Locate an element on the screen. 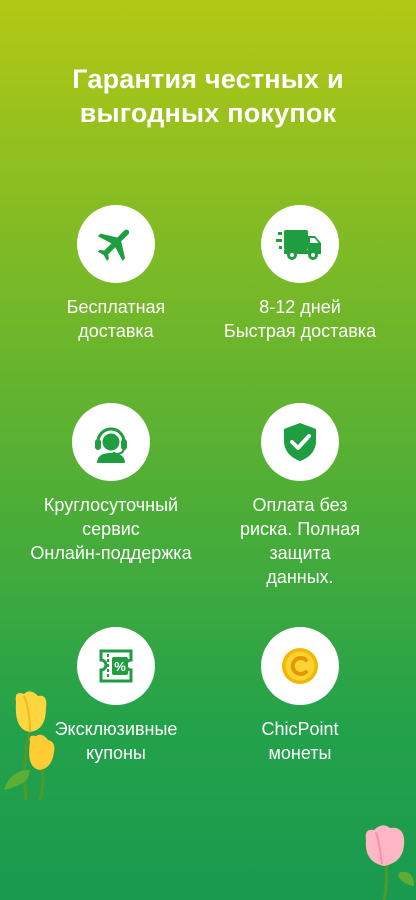 This screenshot has width=416, height=900. tulip-decoration-icon is located at coordinates (29, 745).